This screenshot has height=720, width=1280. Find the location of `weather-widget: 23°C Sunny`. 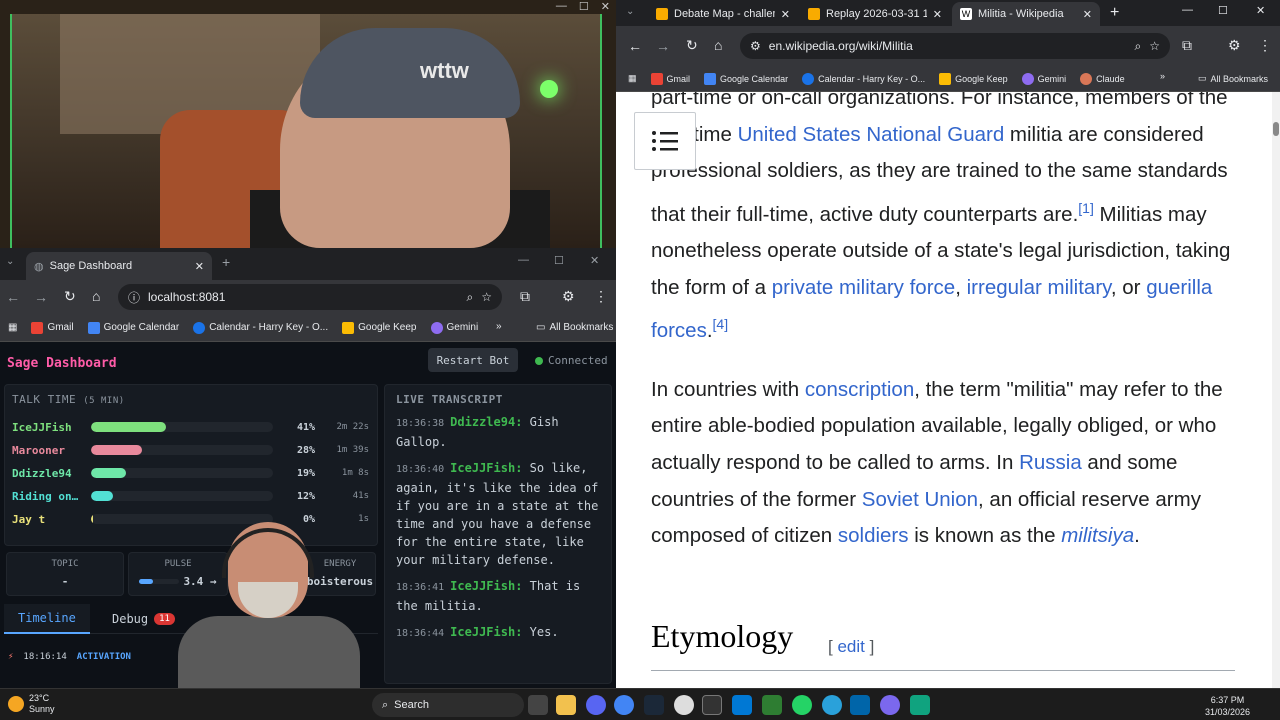

weather-widget: 23°C Sunny is located at coordinates (31, 704).